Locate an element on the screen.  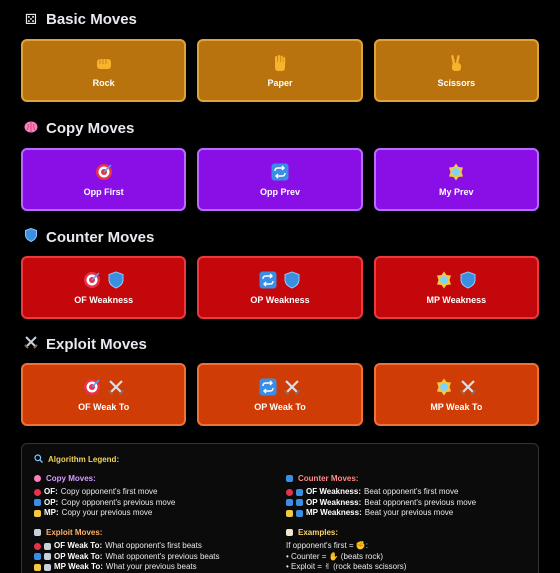
legend-copy-title: Copy Moves: is located at coordinates (71, 478).